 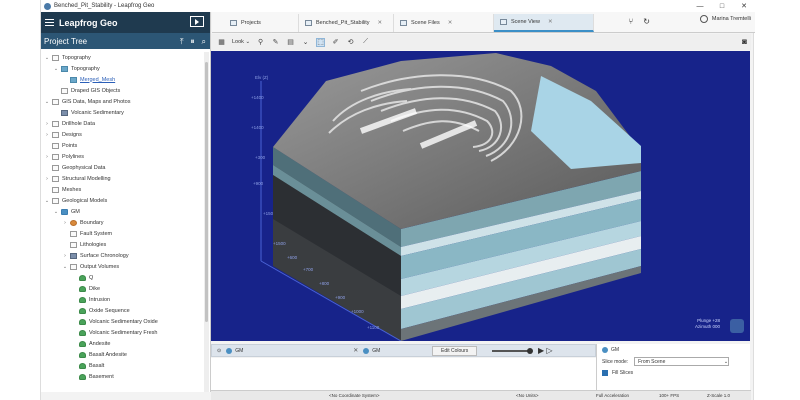 What do you see at coordinates (744, 6) in the screenshot?
I see `close-button: ✕` at bounding box center [744, 6].